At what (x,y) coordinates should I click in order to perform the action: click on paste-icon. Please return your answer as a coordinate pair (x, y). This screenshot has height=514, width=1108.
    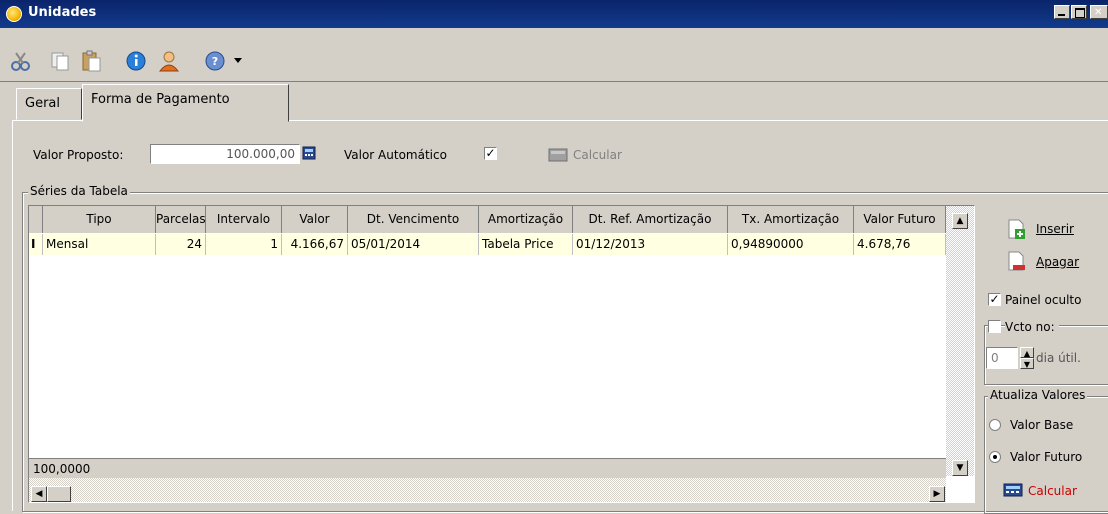
    Looking at the image, I should click on (91, 61).